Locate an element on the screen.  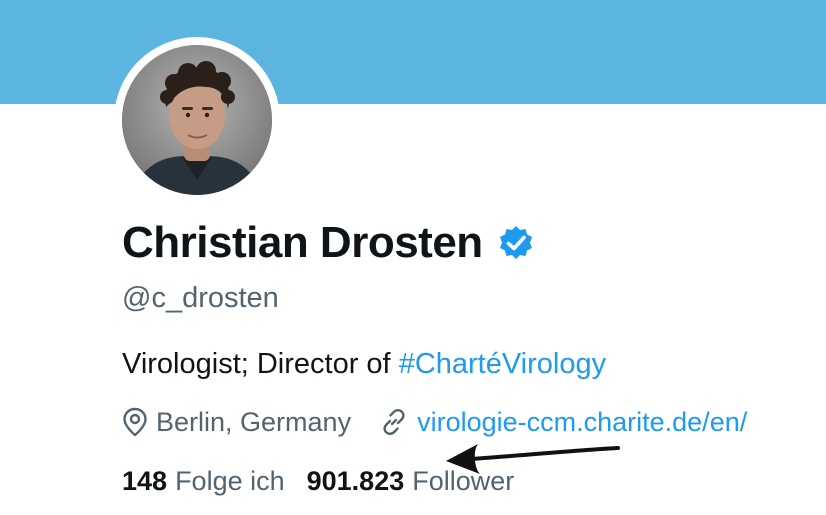
profile-bio: Virologist; Director of #ChartéVirology is located at coordinates (364, 364).